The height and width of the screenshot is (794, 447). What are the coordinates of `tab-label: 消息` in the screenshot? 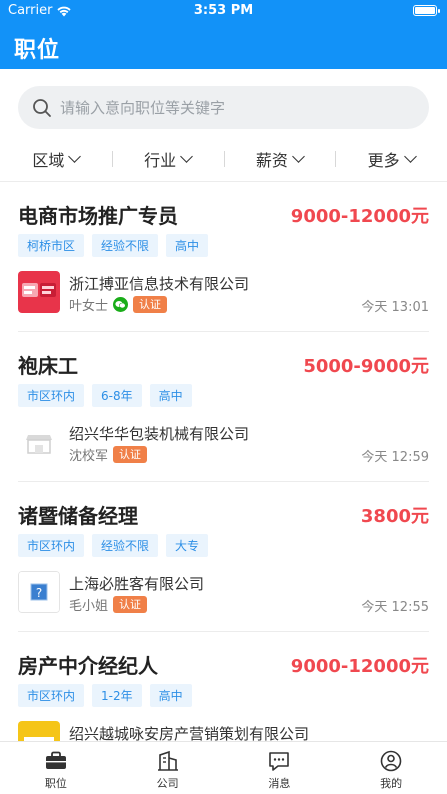 It's located at (279, 783).